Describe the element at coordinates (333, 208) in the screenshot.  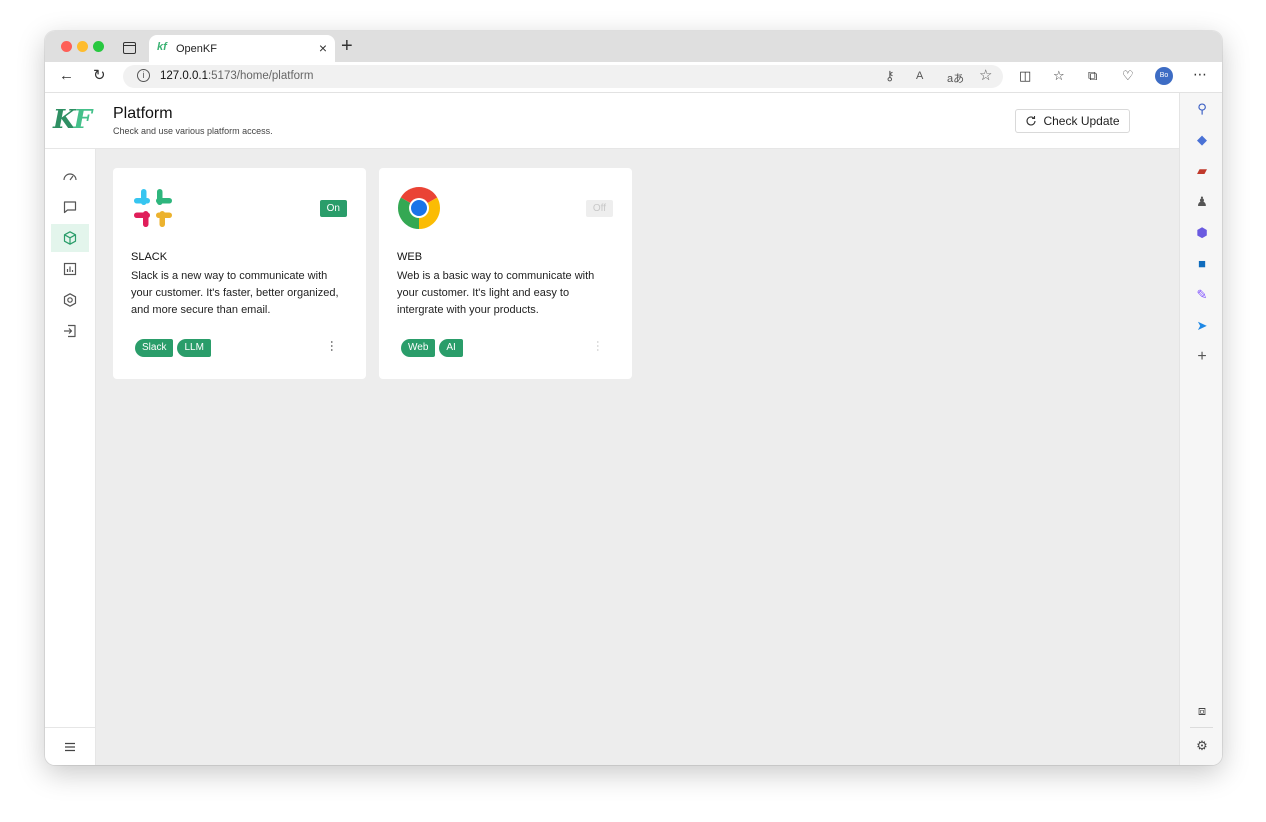
I see `status-badge-slack: On` at that location.